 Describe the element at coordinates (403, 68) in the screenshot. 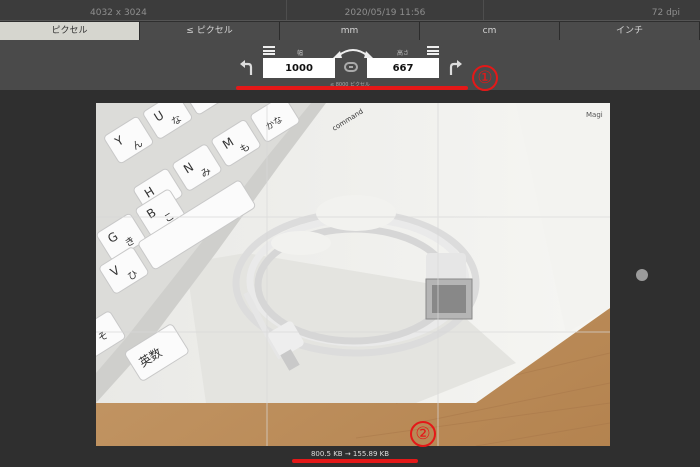

I see `height-input` at that location.